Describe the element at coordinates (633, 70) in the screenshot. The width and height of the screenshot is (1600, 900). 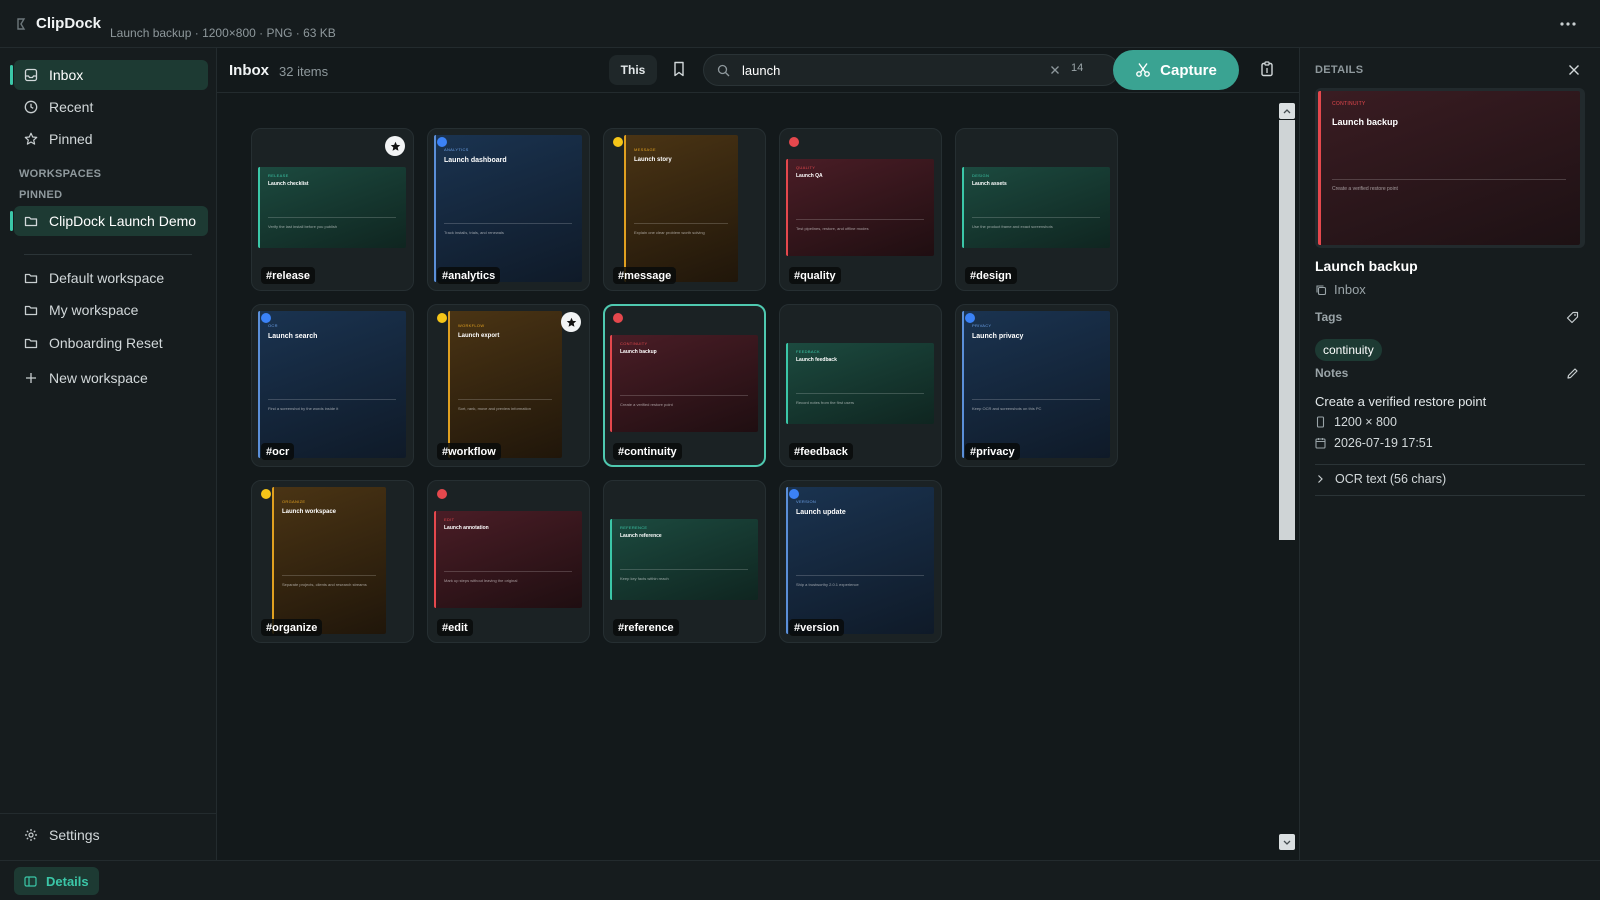
I see `scope-button: This` at that location.